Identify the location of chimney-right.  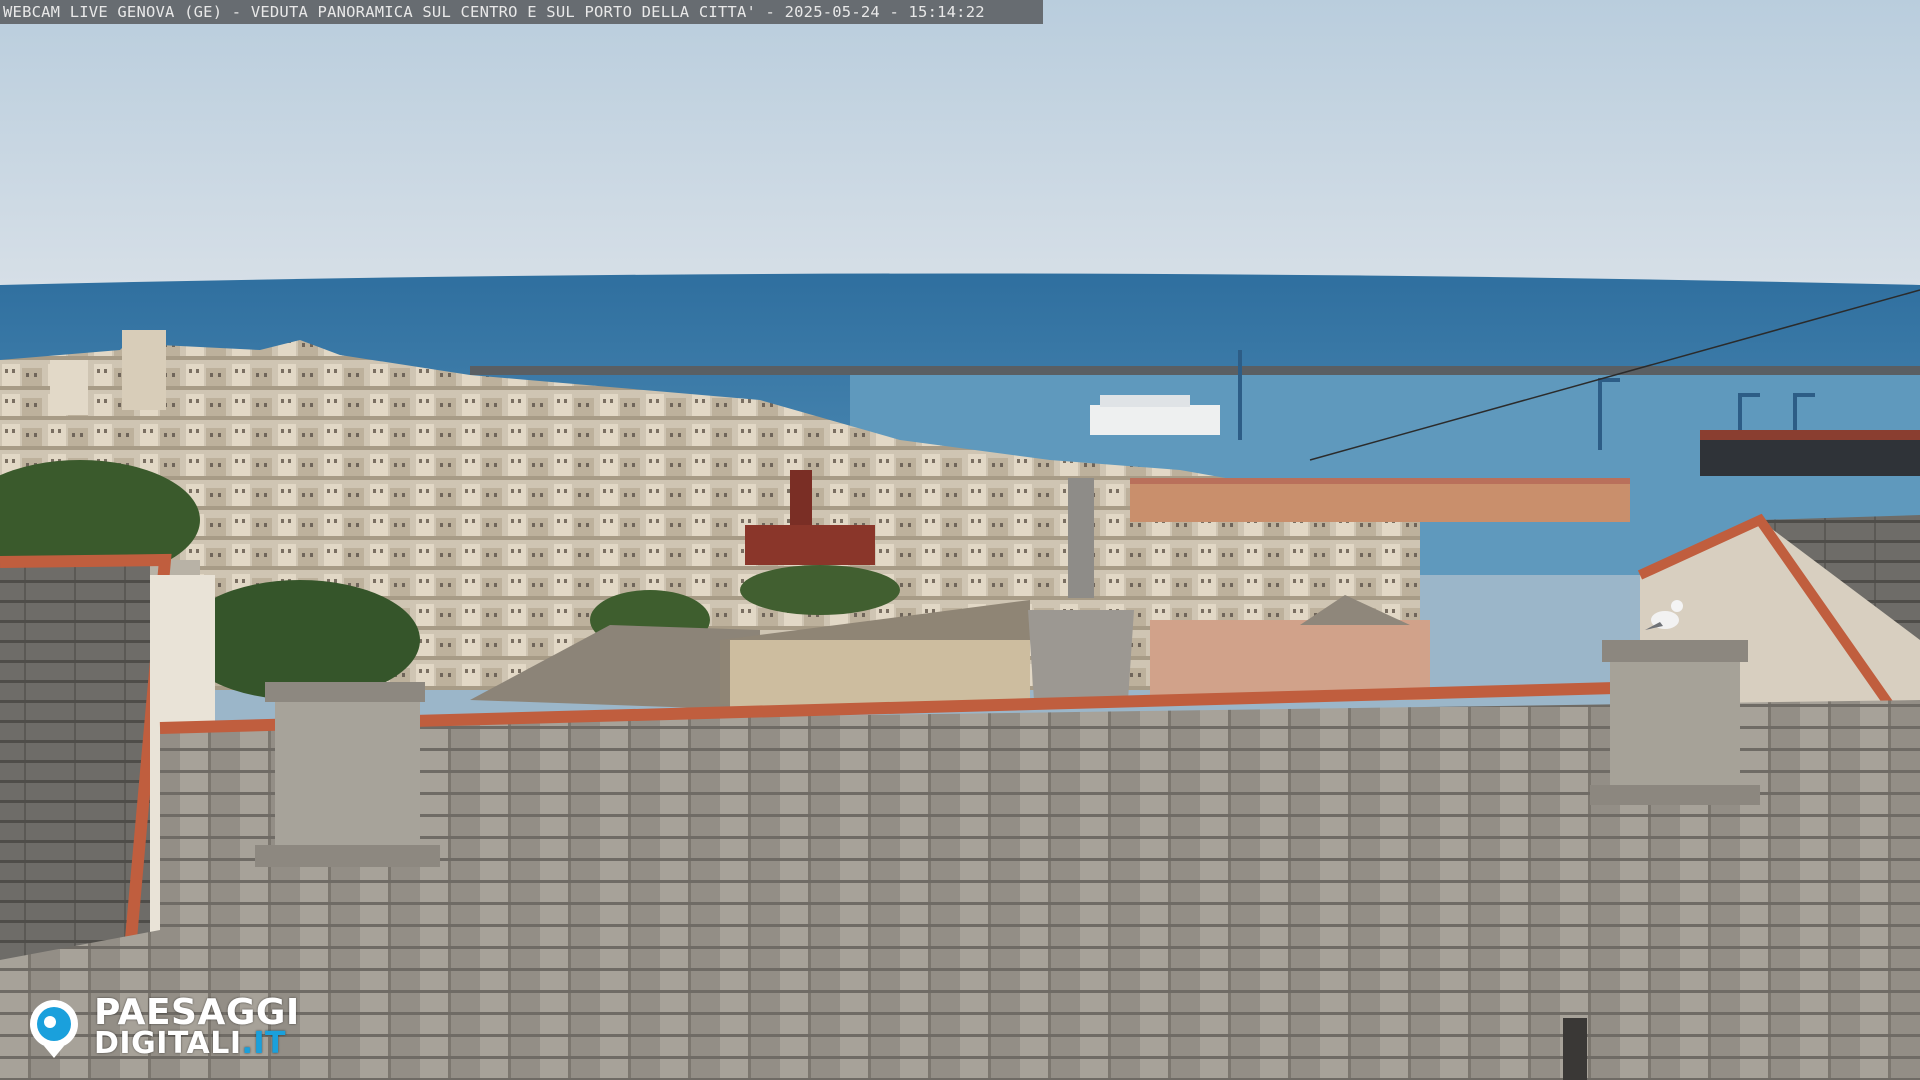
(1675, 722).